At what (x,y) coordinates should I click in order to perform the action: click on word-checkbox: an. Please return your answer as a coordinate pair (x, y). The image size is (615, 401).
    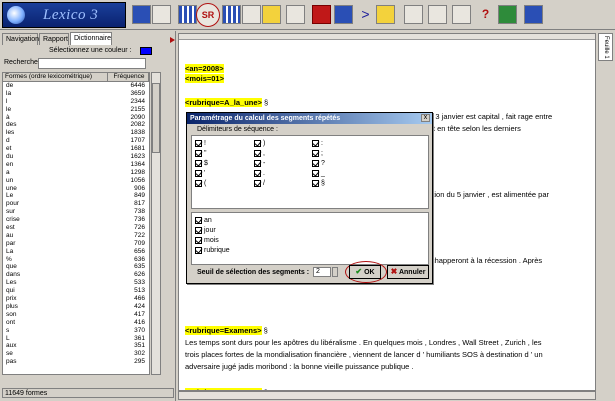
    Looking at the image, I should click on (203, 220).